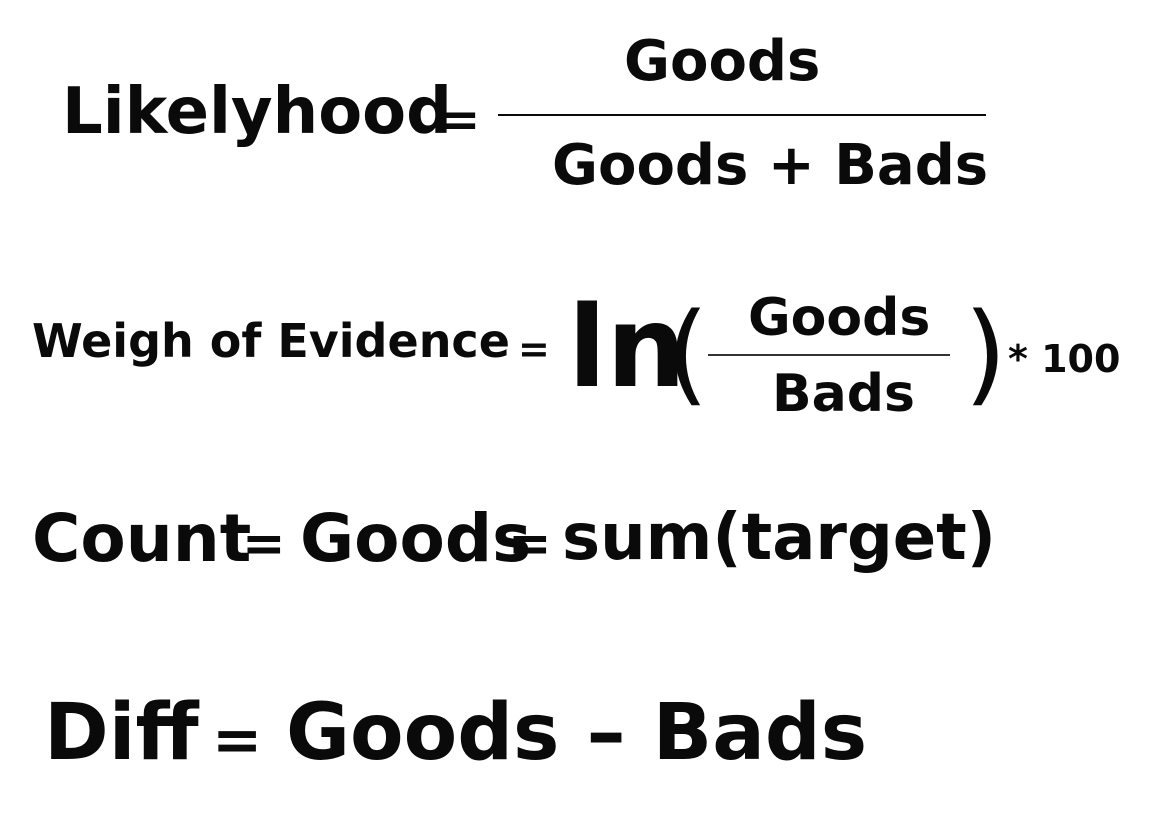  Describe the element at coordinates (1064, 359) in the screenshot. I see `woe-multiplier: * 100` at that location.